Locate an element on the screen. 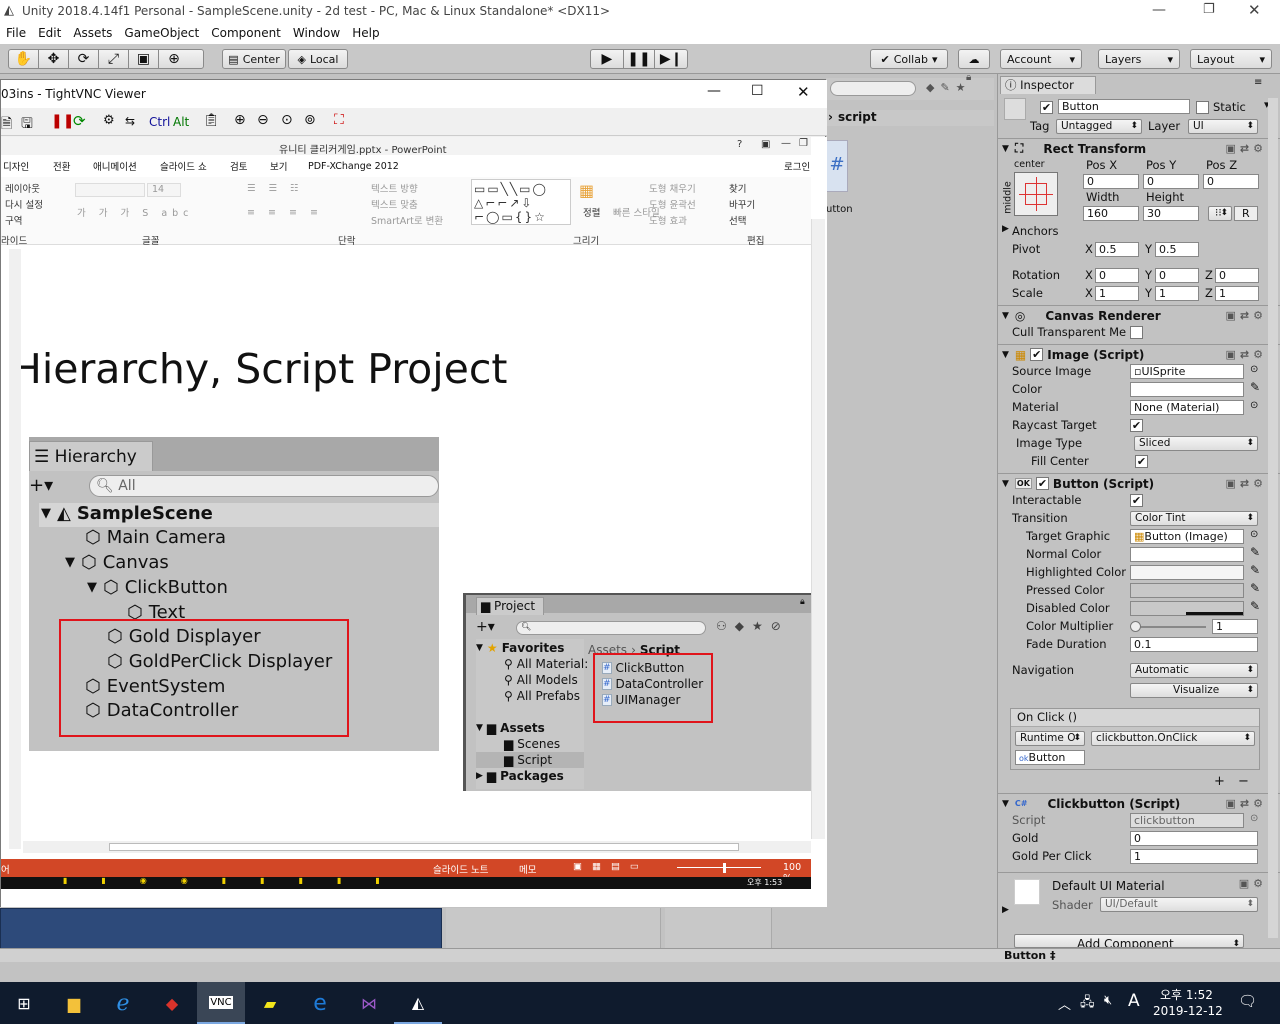 The height and width of the screenshot is (1024, 1280). raw-edit-button: R is located at coordinates (1246, 213).